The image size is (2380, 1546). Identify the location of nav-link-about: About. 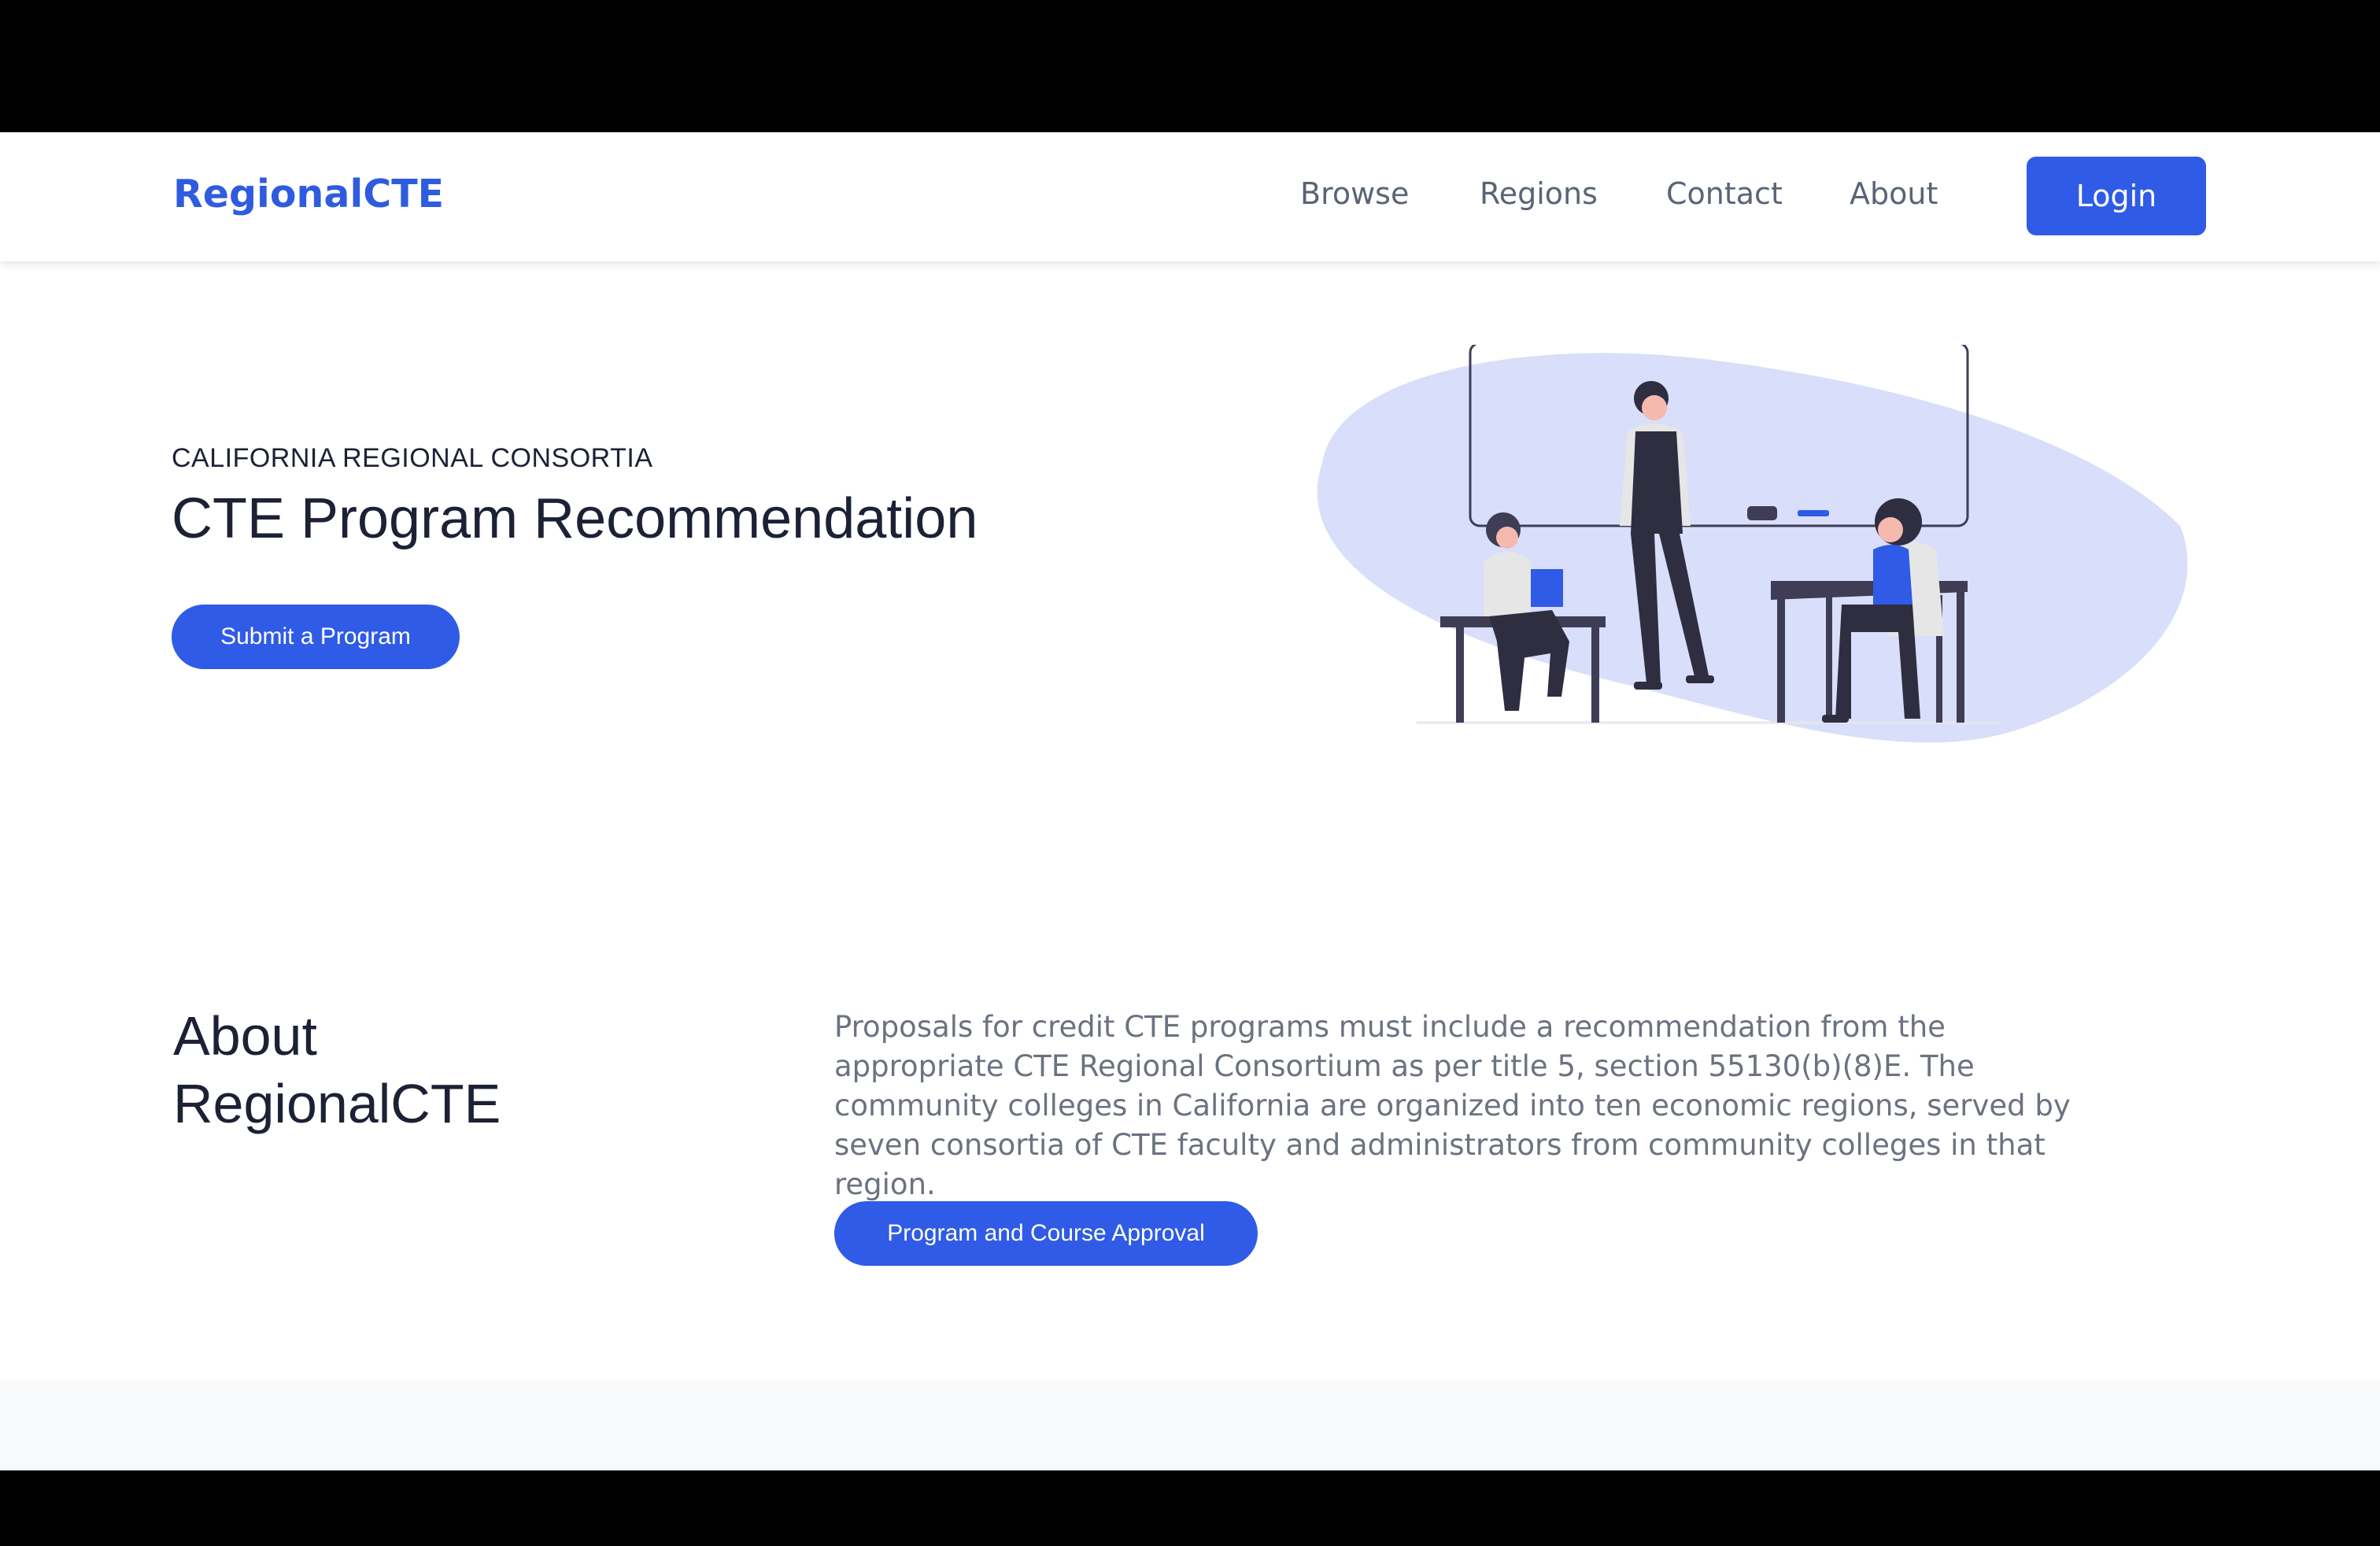
(1894, 193).